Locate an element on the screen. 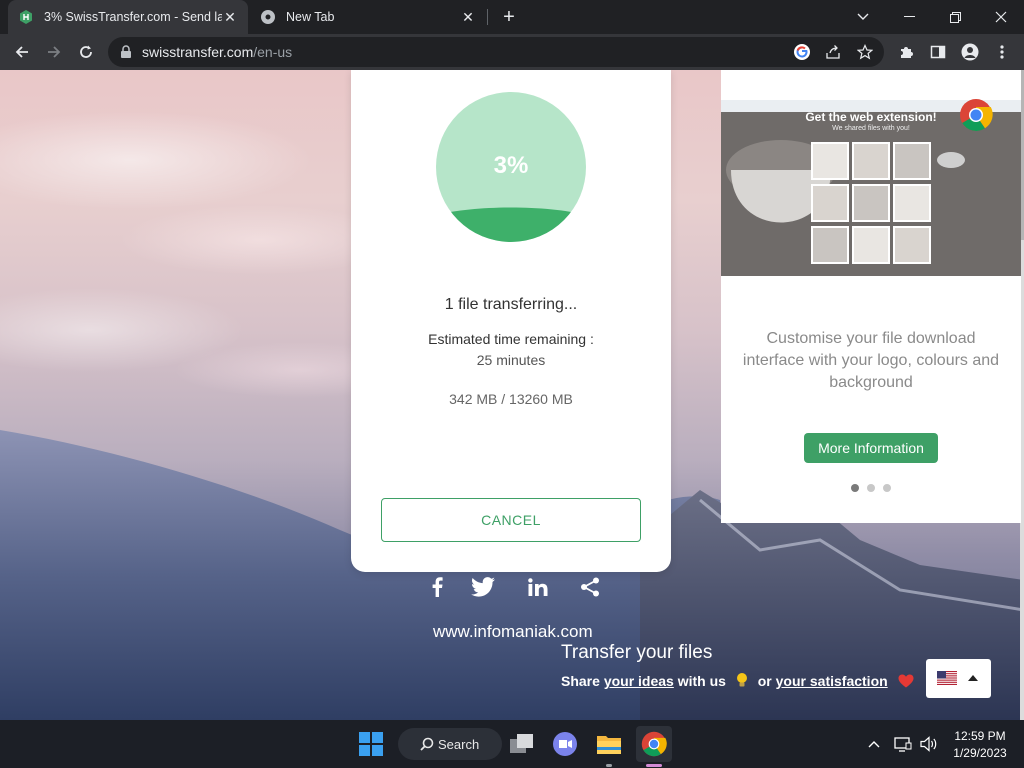 This screenshot has height=768, width=1024. taskbar-search: Search is located at coordinates (450, 744).